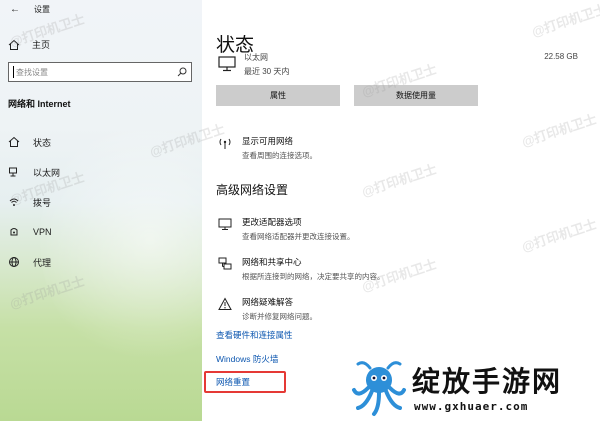 The image size is (600, 421). I want to click on back-arrow-icon: ←, so click(15, 9).